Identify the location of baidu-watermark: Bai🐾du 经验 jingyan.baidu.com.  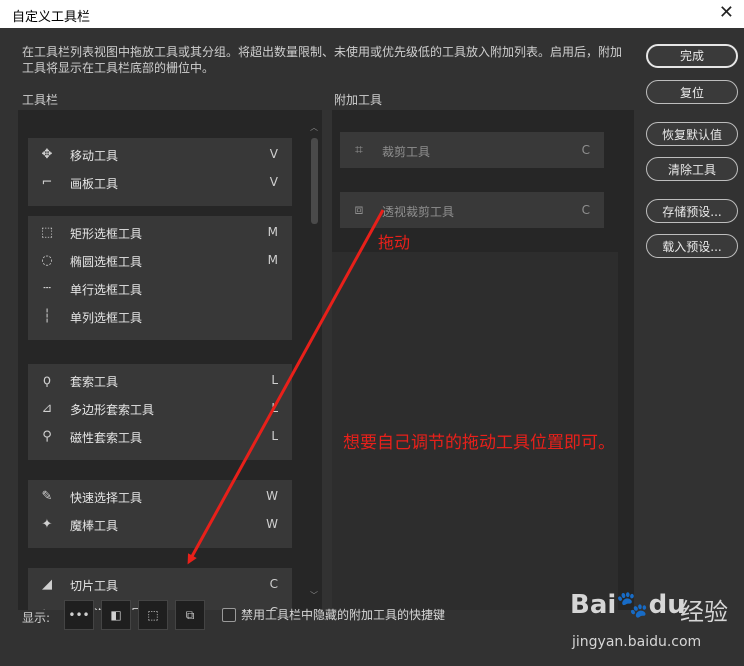
(655, 626).